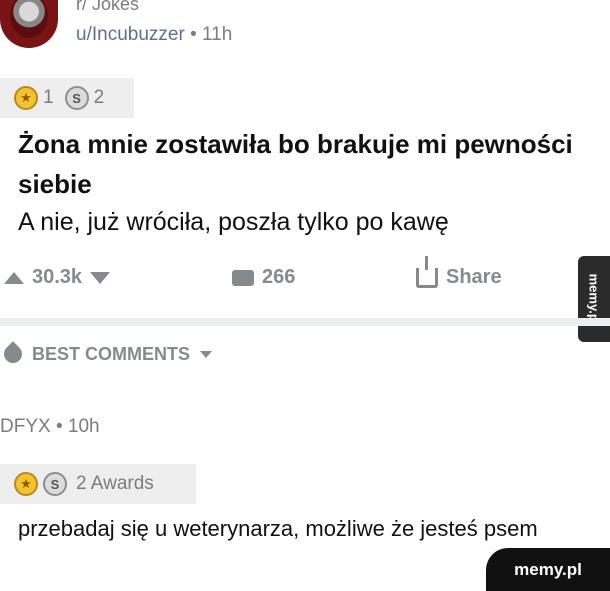 This screenshot has height=591, width=610. What do you see at coordinates (100, 277) in the screenshot?
I see `downvote-icon` at bounding box center [100, 277].